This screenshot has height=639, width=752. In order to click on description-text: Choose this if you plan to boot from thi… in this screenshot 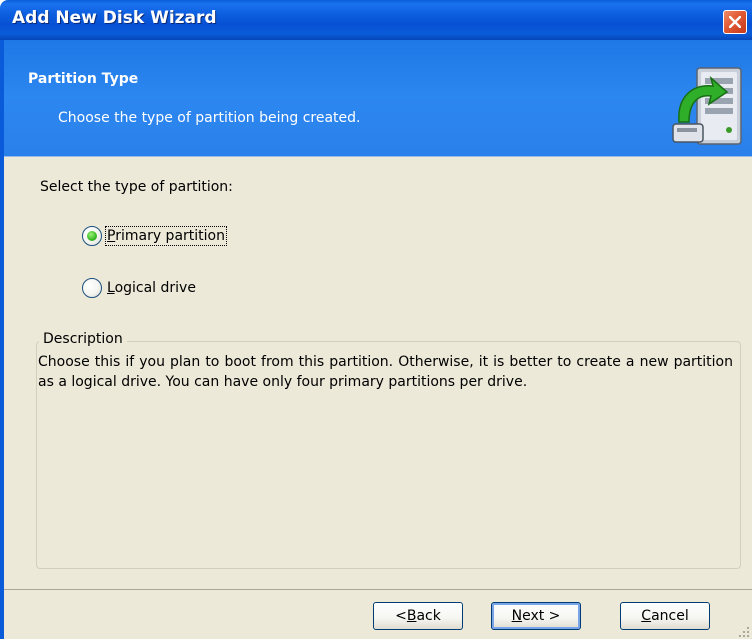, I will do `click(385, 372)`.